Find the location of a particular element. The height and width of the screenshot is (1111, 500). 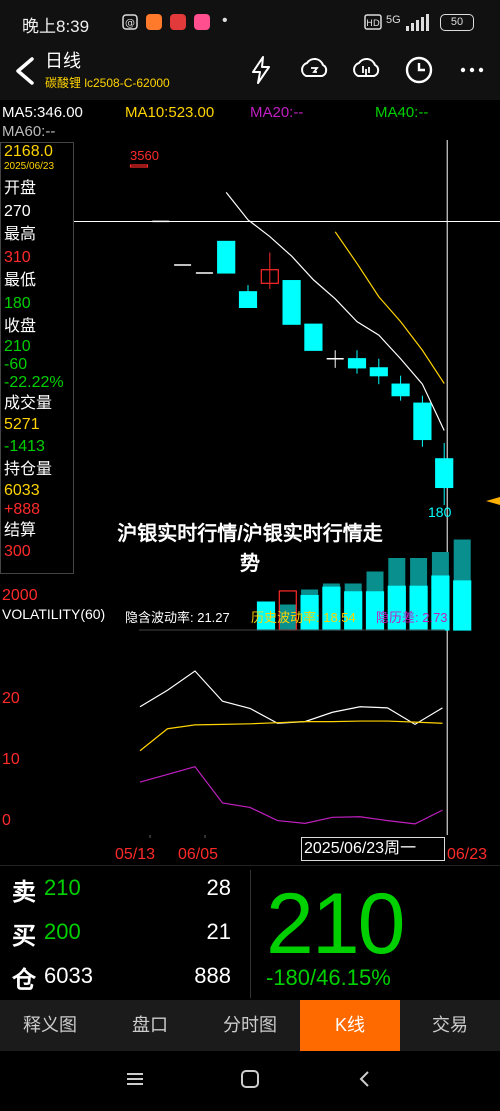

date-label-3: 06/23 is located at coordinates (467, 854).